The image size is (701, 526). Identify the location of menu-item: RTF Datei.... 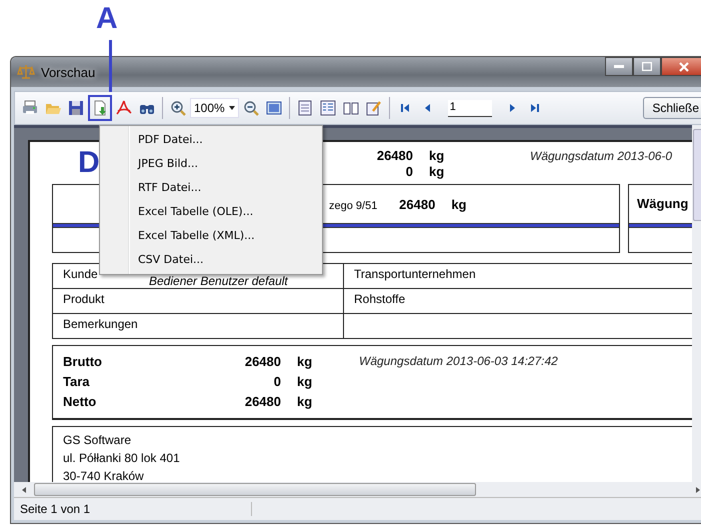
(211, 188).